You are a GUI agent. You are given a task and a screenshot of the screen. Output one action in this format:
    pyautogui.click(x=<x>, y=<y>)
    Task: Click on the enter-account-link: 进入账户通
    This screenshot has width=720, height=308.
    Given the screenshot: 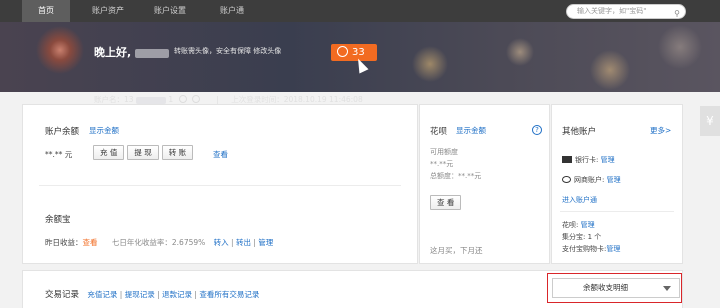 What is the action you would take?
    pyautogui.click(x=579, y=200)
    